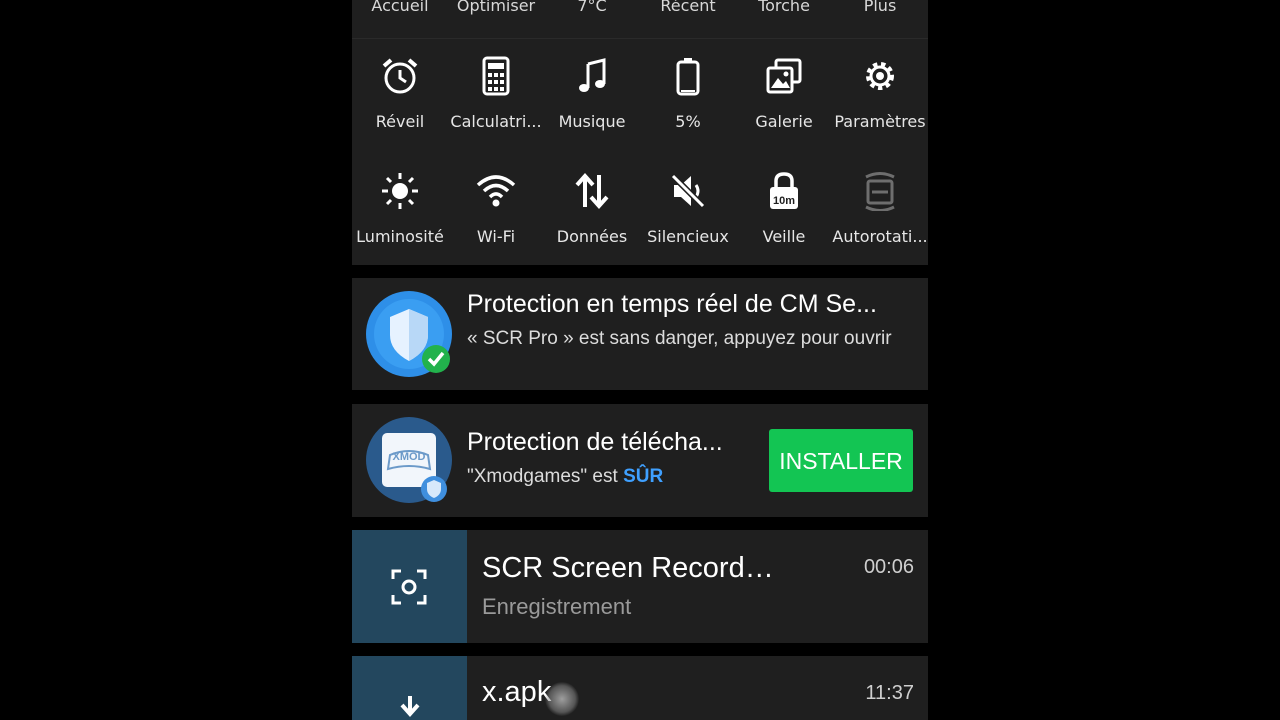 The image size is (1280, 720). I want to click on tile-silencieux: Silencieux, so click(688, 221).